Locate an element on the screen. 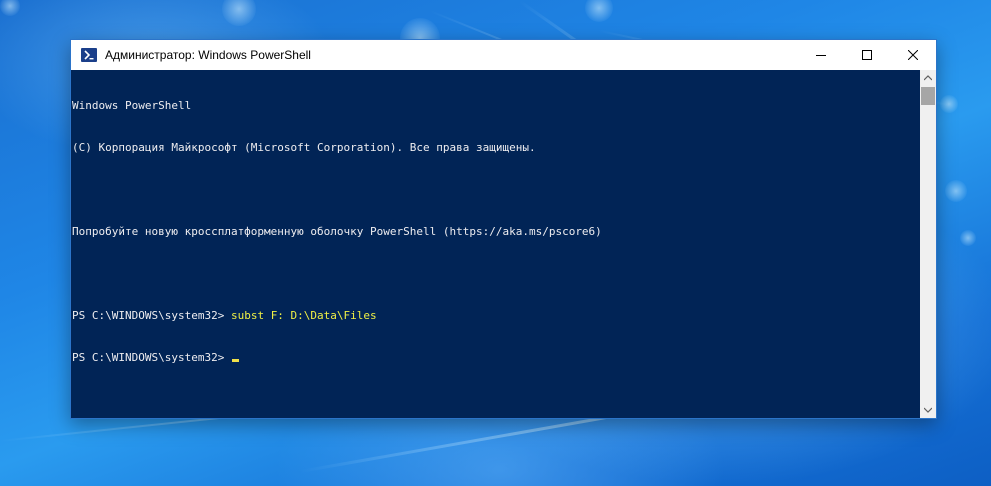 The height and width of the screenshot is (486, 991). maximize-icon is located at coordinates (867, 55).